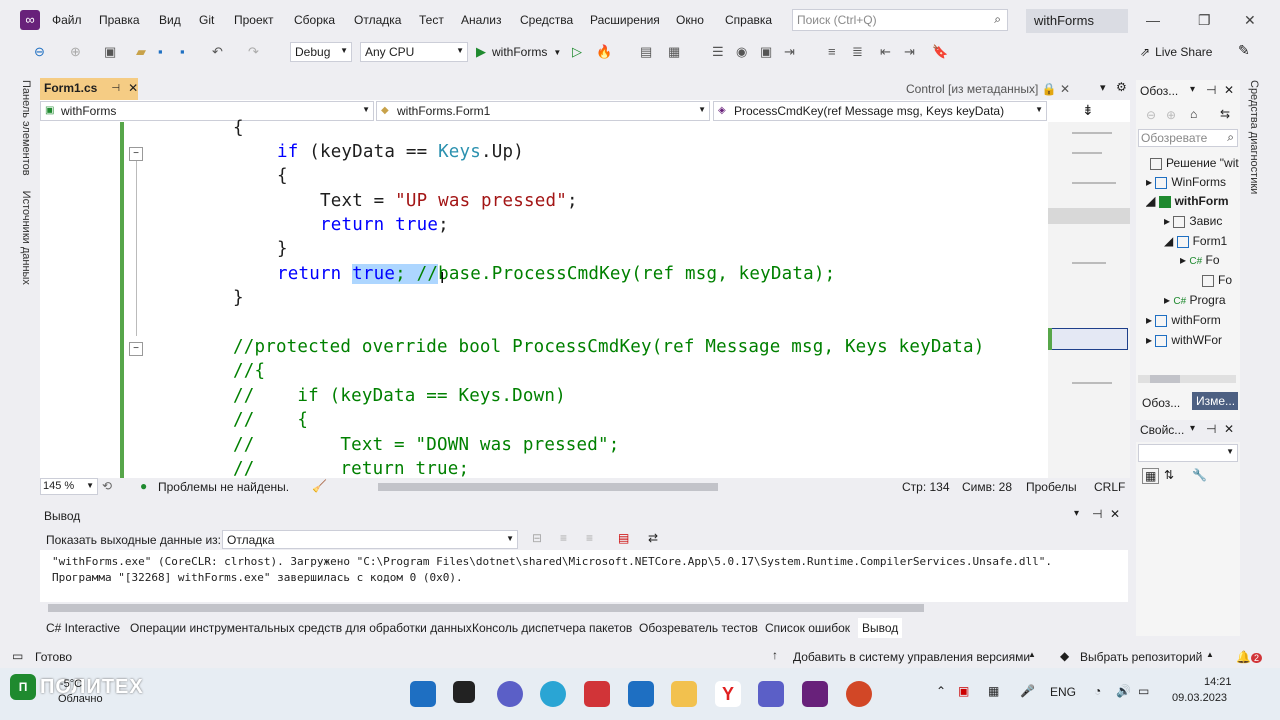  I want to click on start-without-debug-icon: ▷, so click(577, 52).